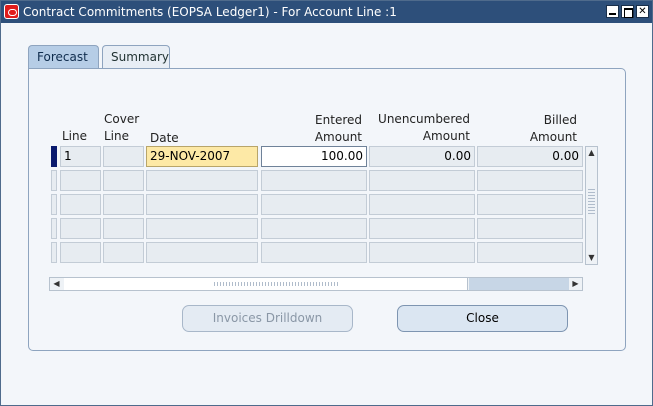 This screenshot has height=406, width=653. I want to click on cell-date: 29-NOV-2007, so click(202, 156).